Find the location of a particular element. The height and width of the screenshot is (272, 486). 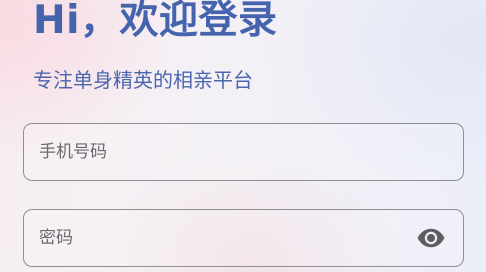

page-subtitle: 专注单身精英的相亲平台 is located at coordinates (143, 80).